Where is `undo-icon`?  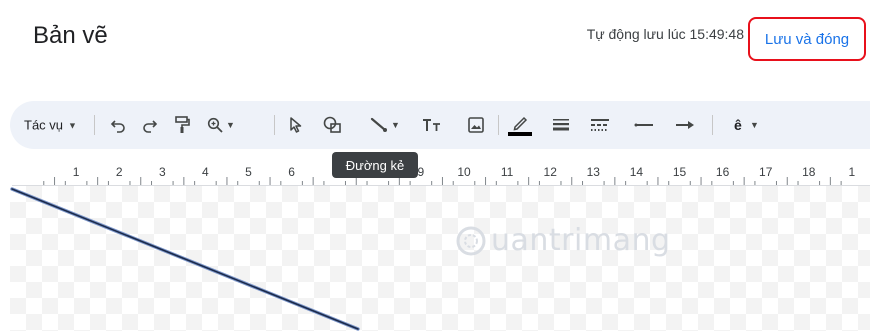 undo-icon is located at coordinates (117, 126).